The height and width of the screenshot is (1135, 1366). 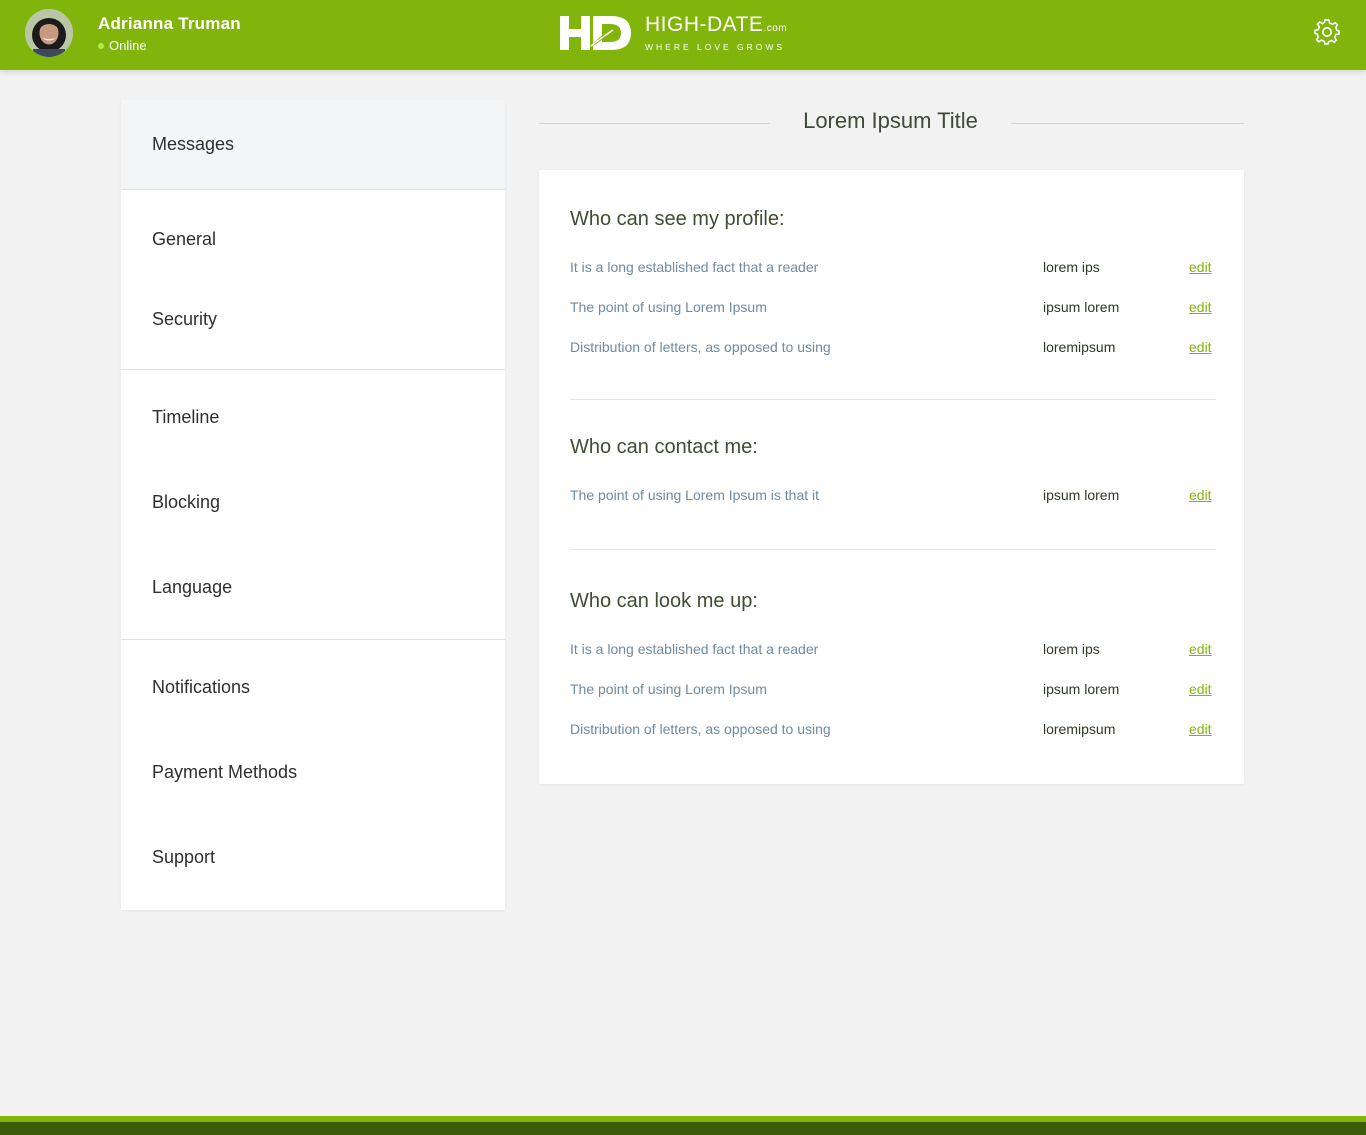 I want to click on logo-main-text: HIGH-DATE, so click(x=704, y=24).